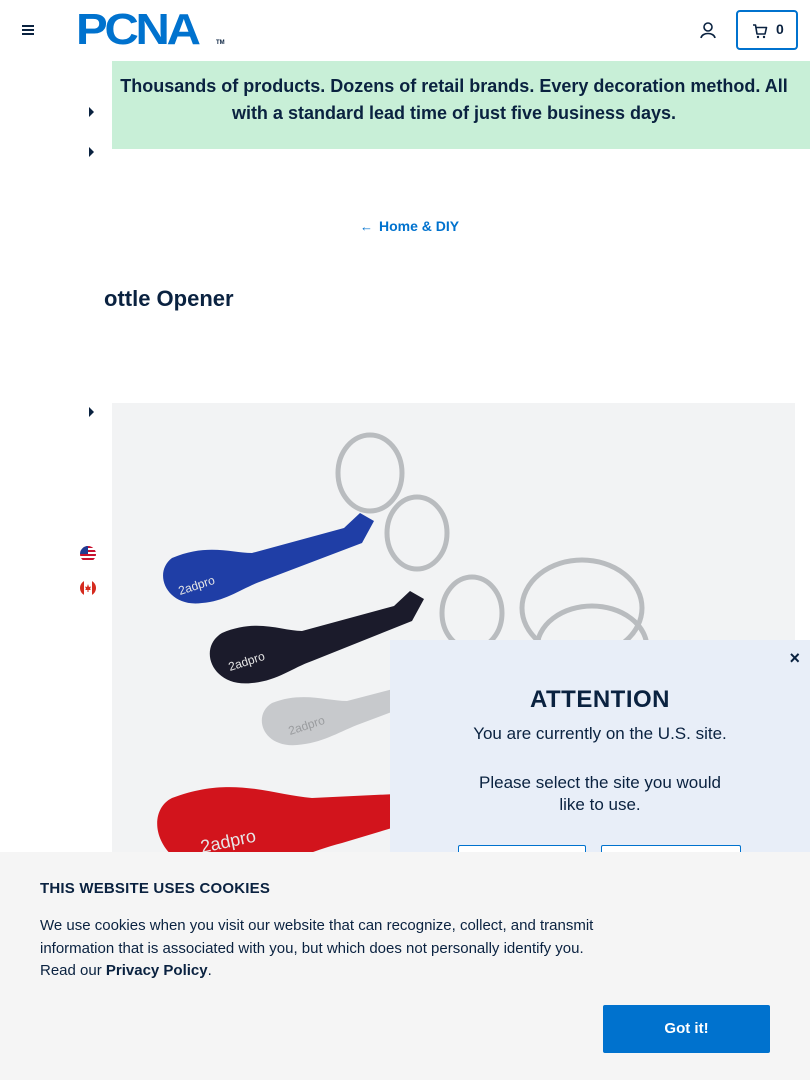  I want to click on breadcrumb-back-link: ← Home & DIY, so click(409, 226).